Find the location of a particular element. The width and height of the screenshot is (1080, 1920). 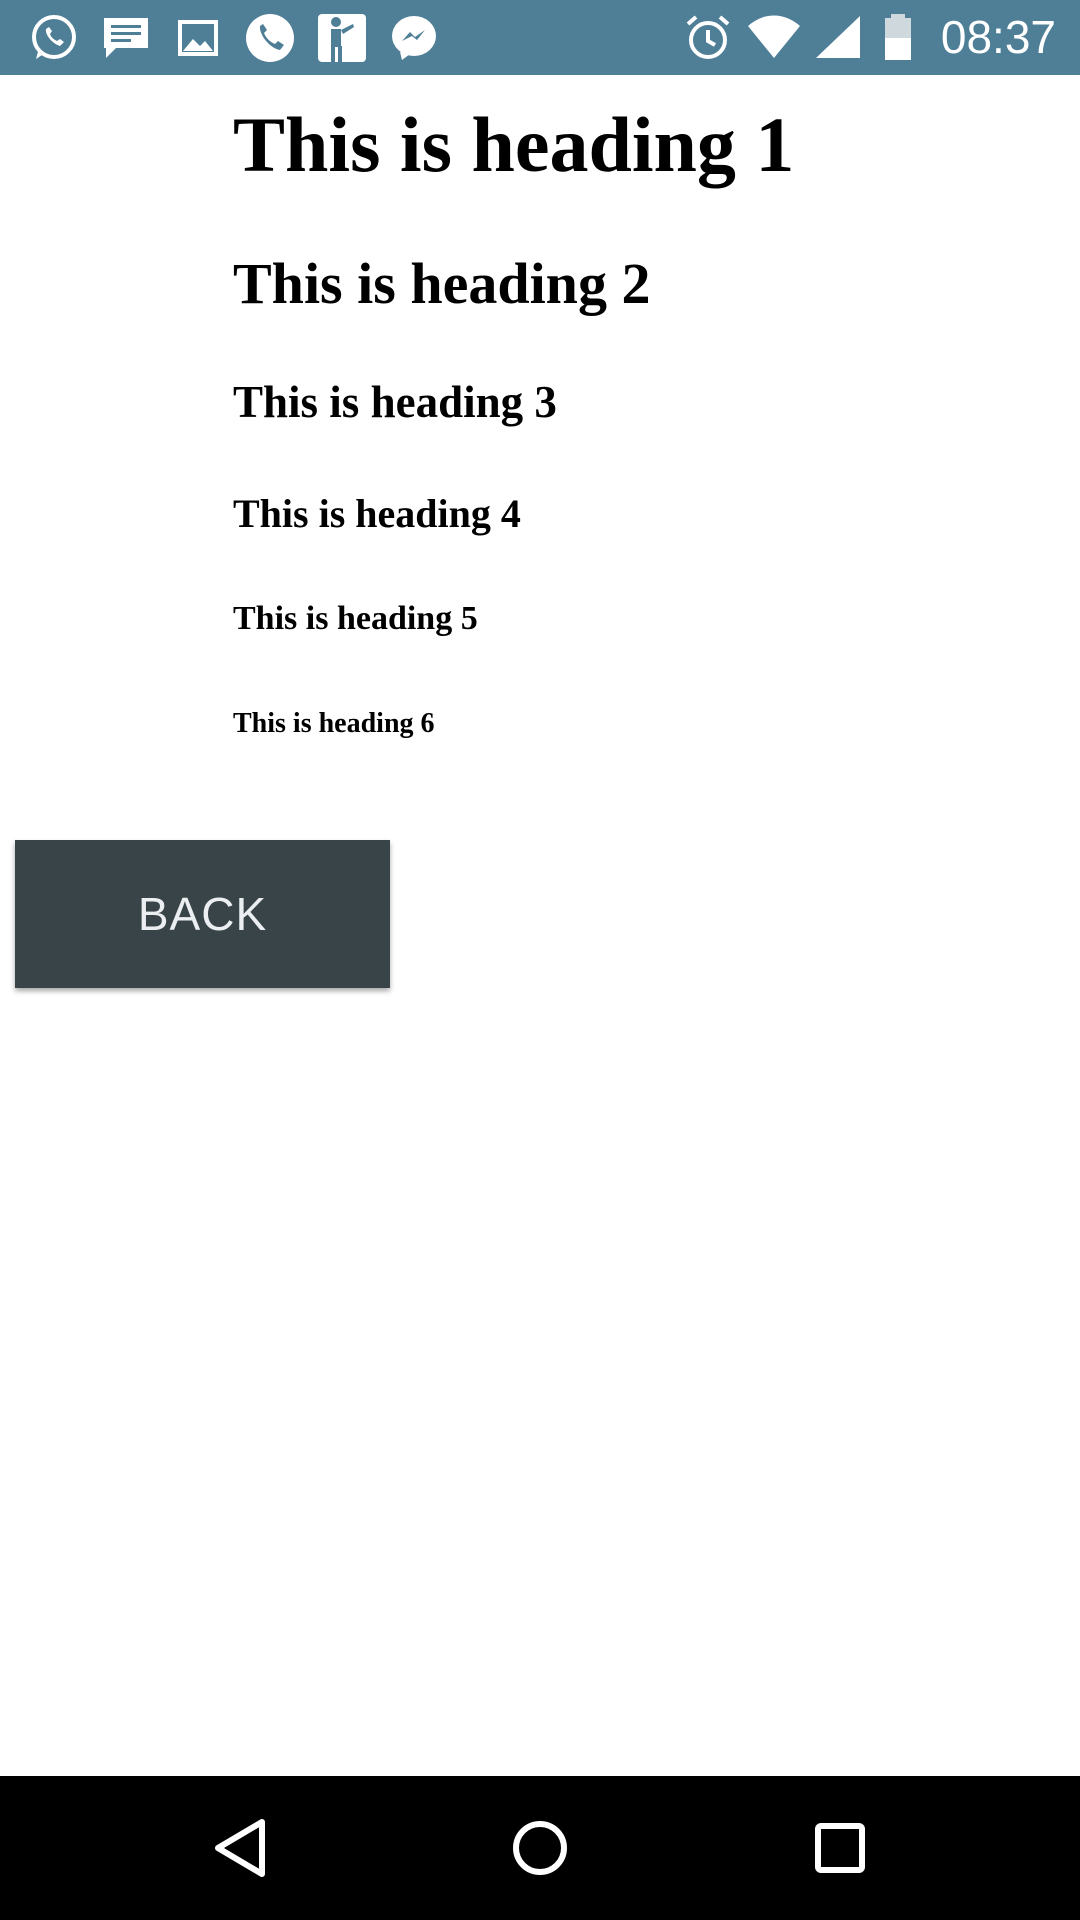

status-bar: 08:37 is located at coordinates (540, 37).